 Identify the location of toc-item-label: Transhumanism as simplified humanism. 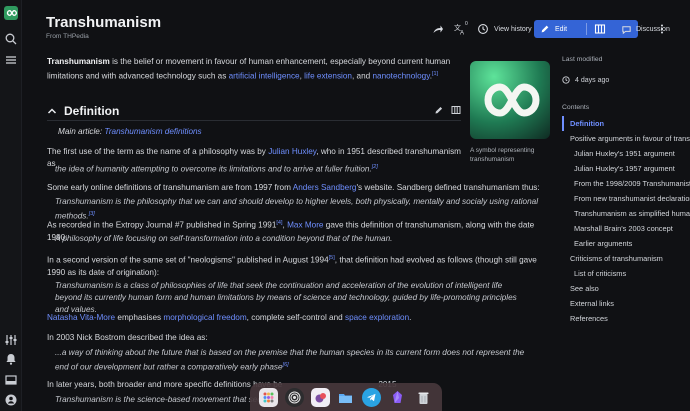
(632, 213).